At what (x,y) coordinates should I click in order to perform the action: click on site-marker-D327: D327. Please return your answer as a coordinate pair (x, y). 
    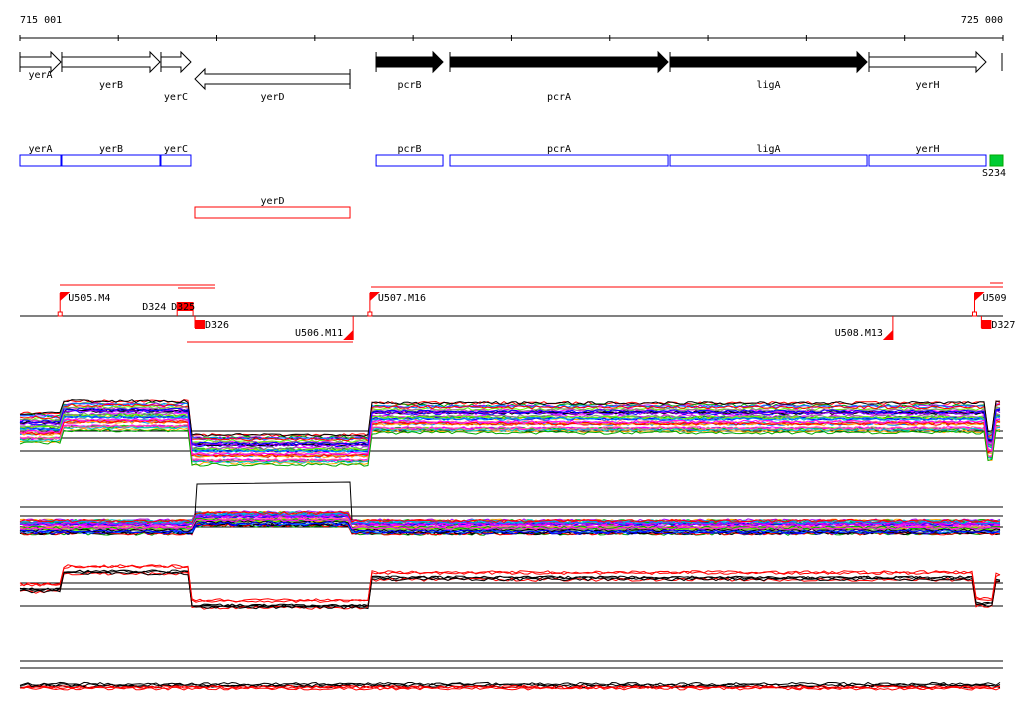
    Looking at the image, I should click on (997, 323).